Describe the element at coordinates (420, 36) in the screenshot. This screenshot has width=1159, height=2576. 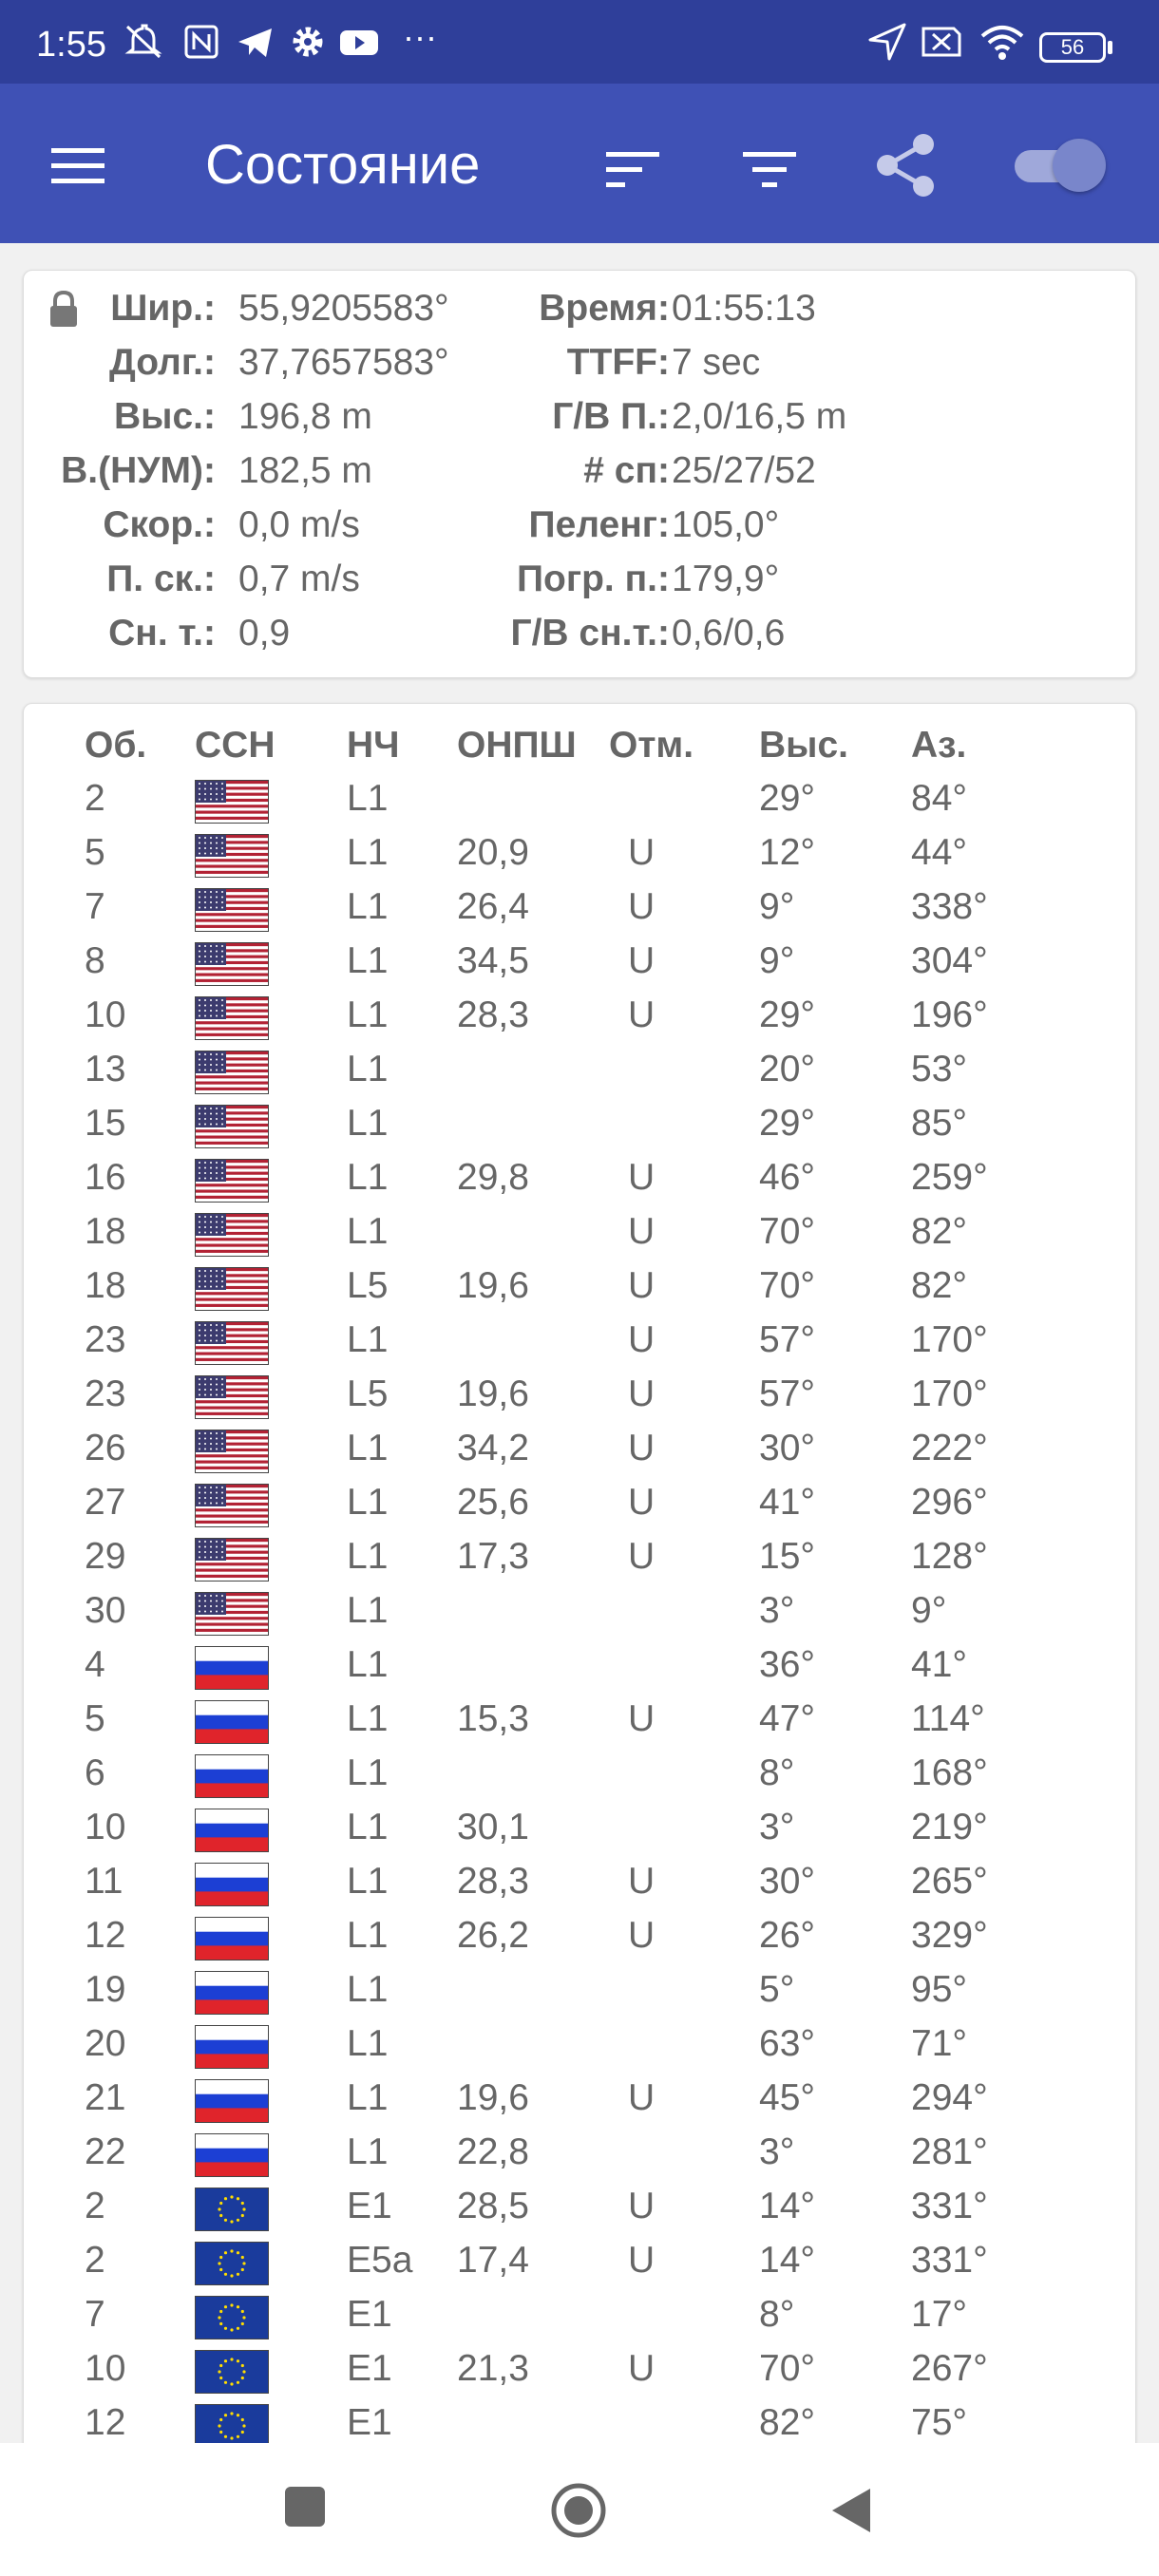
I see `more-icon: ···` at that location.